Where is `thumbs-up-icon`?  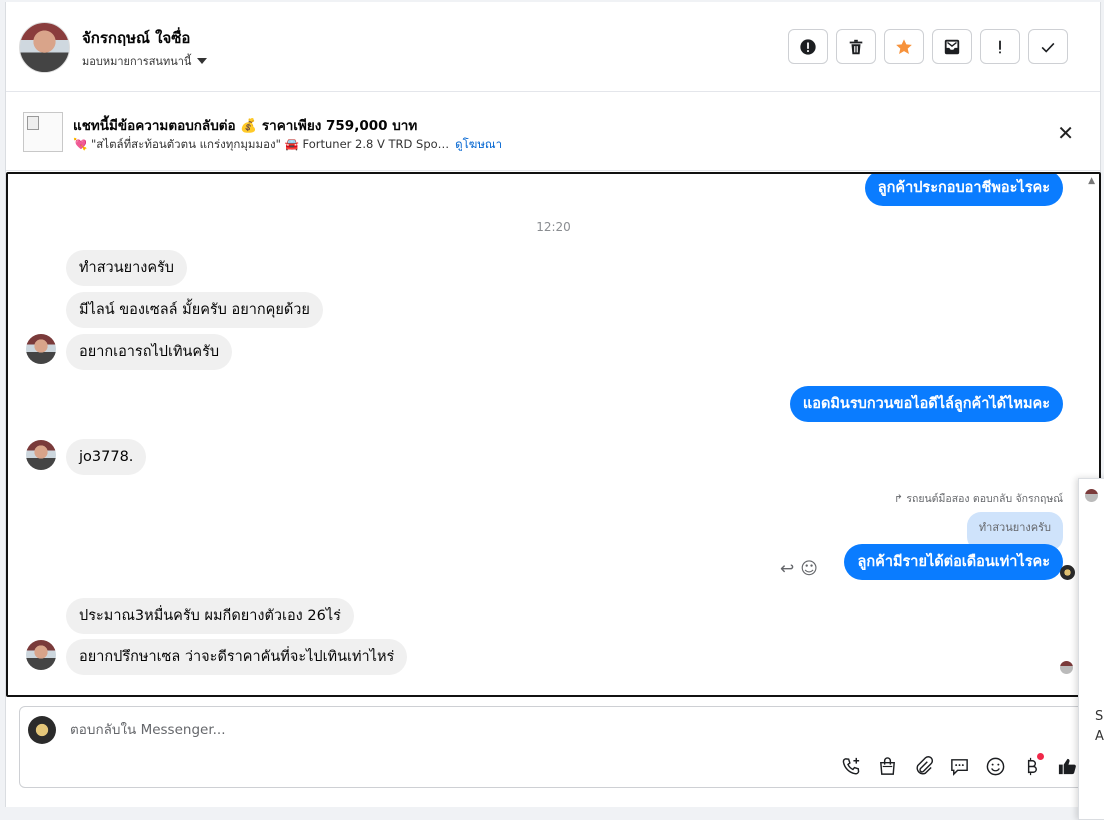 thumbs-up-icon is located at coordinates (1067, 766).